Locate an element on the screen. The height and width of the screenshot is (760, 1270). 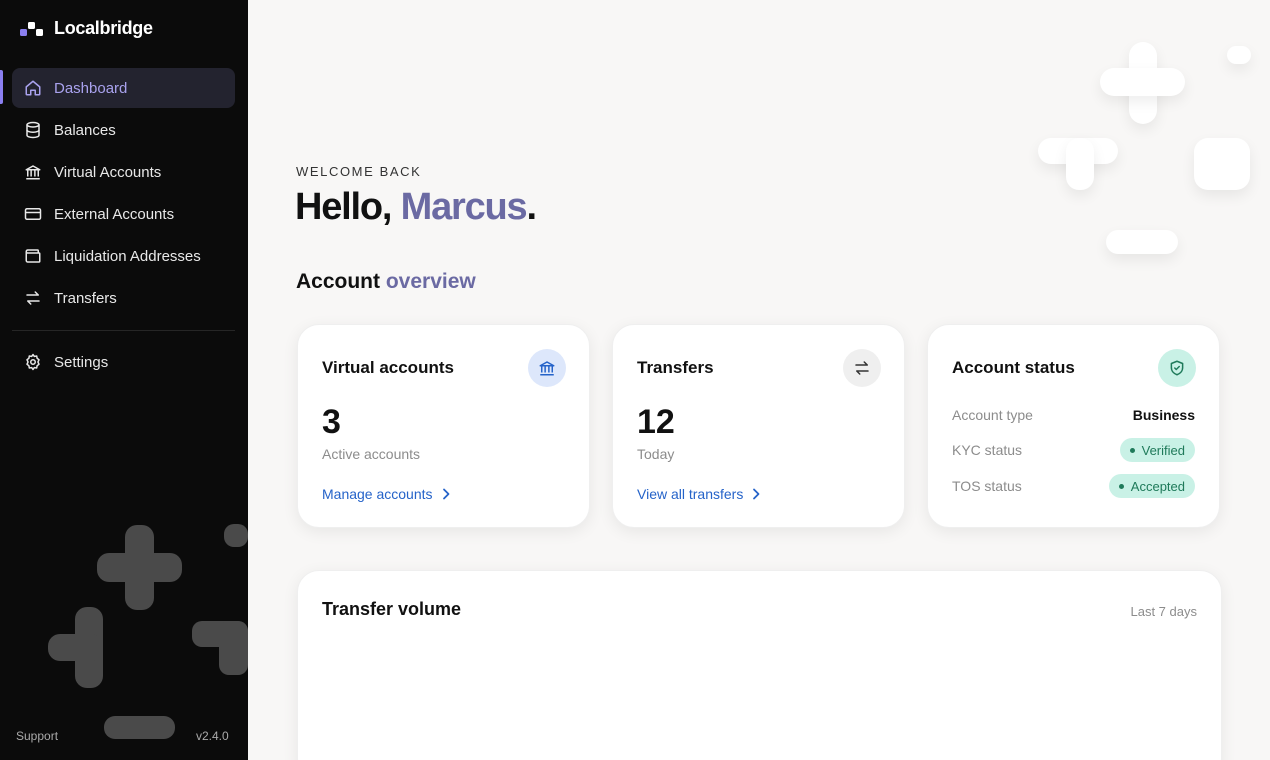
status-badge: Verified is located at coordinates (1157, 450).